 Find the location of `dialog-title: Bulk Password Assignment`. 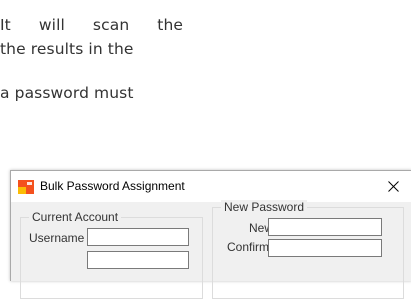

dialog-title: Bulk Password Assignment is located at coordinates (112, 186).